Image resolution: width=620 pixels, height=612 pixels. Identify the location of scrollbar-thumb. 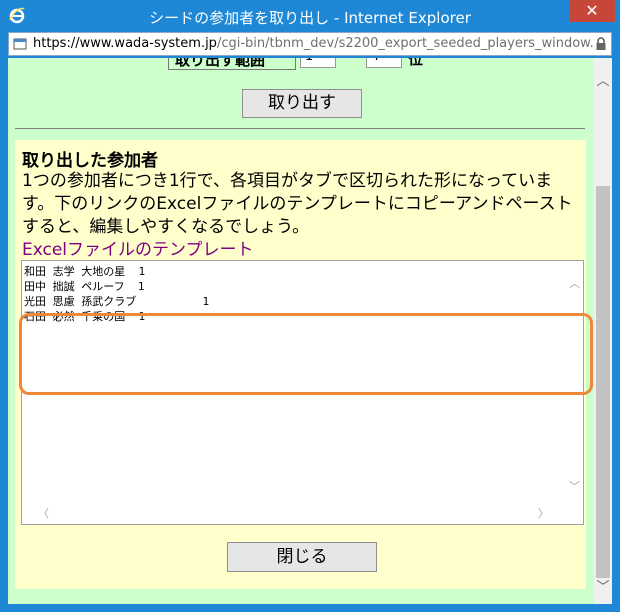
(603, 382).